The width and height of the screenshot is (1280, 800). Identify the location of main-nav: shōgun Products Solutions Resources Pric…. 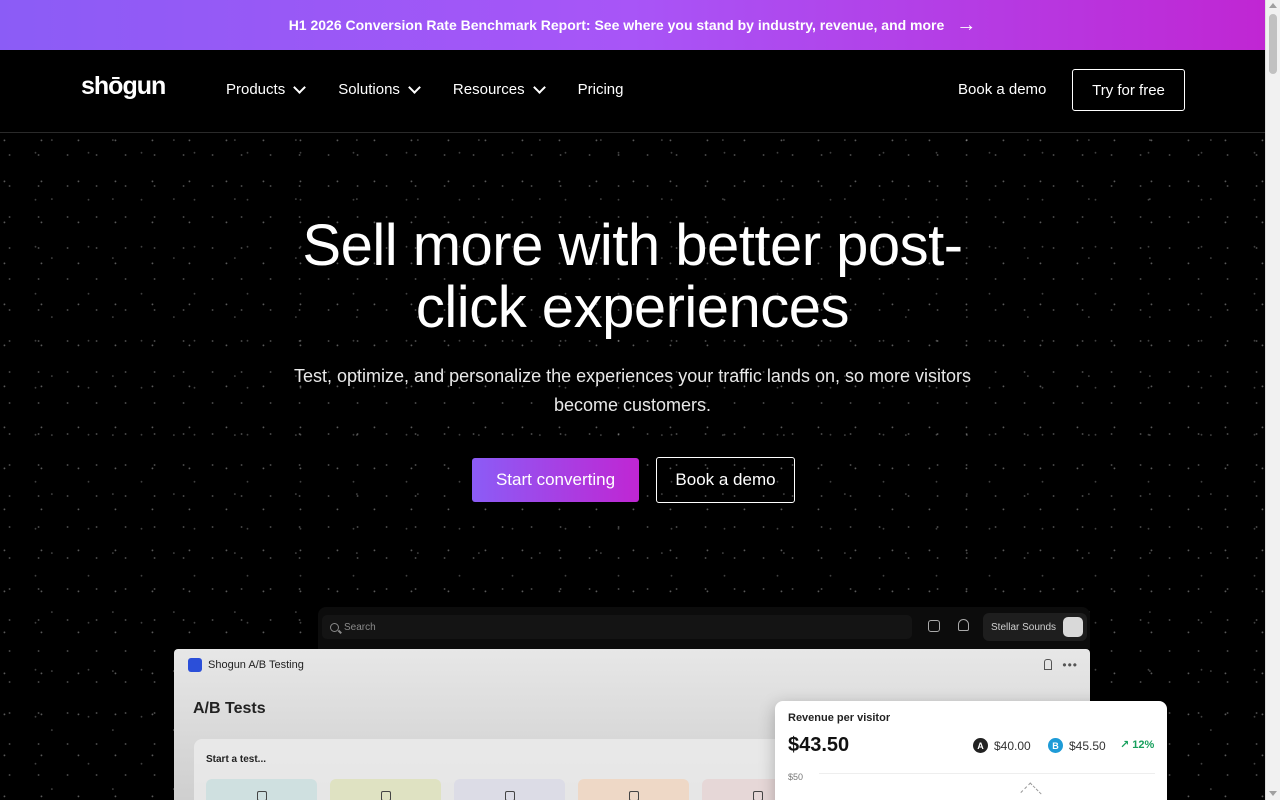
(632, 91).